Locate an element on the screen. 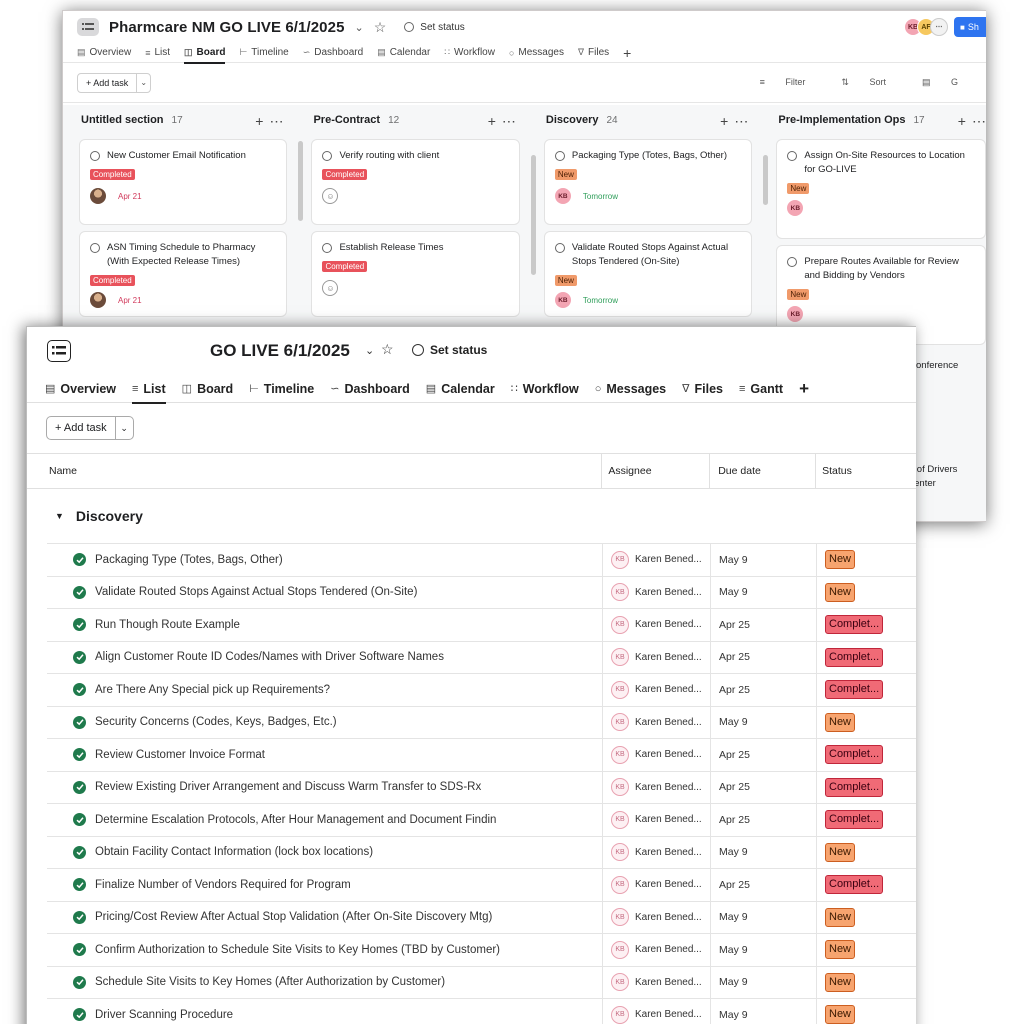  add-tab-icon: + is located at coordinates (804, 389).